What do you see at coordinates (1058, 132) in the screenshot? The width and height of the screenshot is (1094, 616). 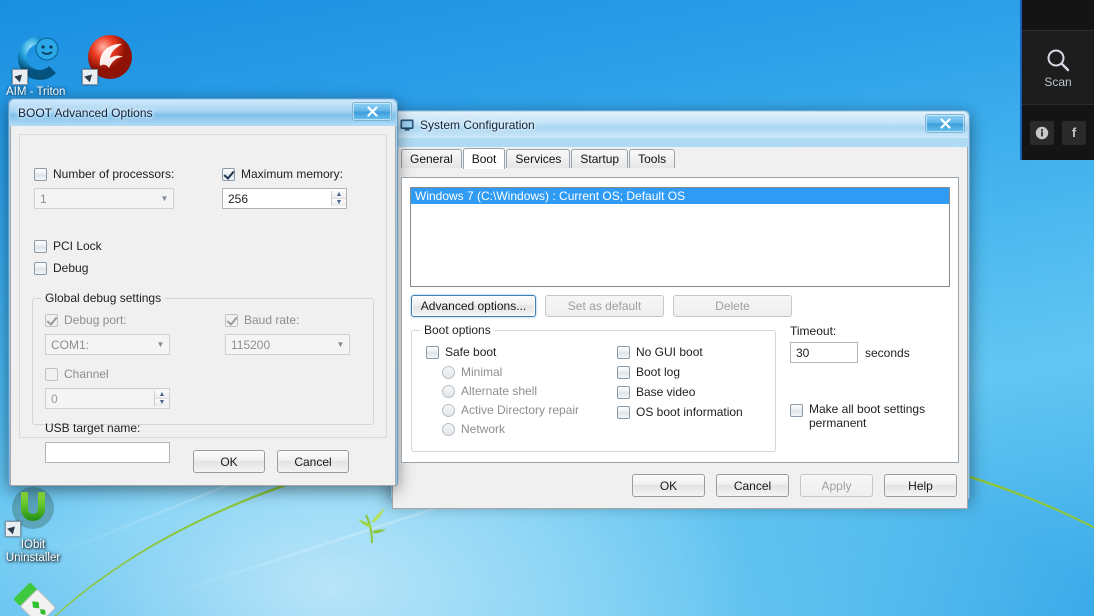 I see `social-bar: f` at bounding box center [1058, 132].